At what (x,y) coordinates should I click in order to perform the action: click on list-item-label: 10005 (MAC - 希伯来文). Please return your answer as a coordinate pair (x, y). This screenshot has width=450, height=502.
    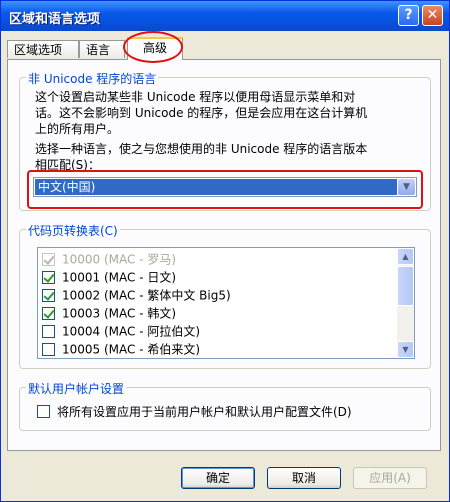
    Looking at the image, I should click on (131, 349).